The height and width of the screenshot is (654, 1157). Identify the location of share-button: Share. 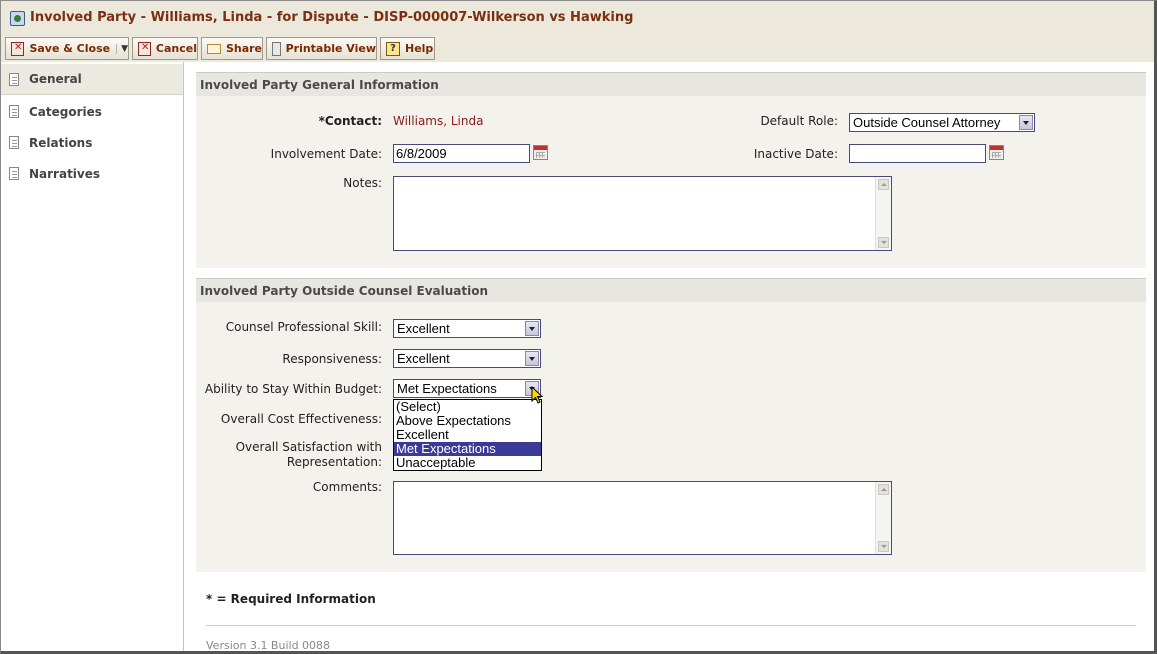
(232, 48).